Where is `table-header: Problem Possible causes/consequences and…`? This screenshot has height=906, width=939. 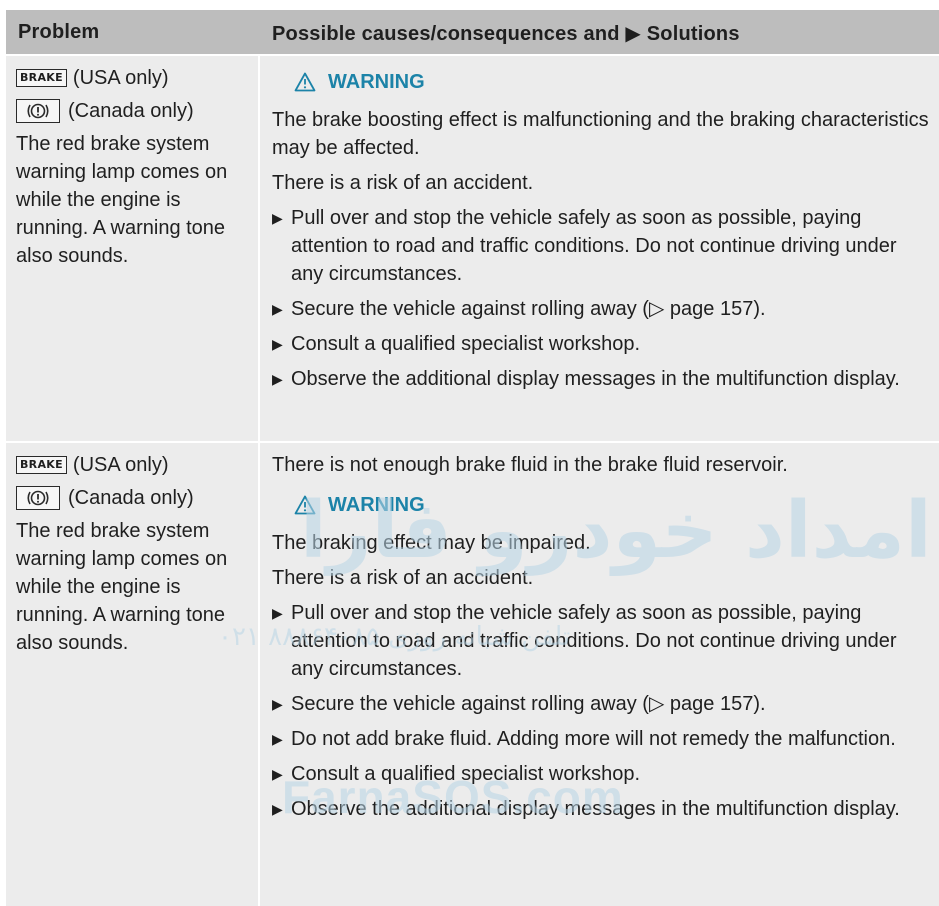
table-header: Problem Possible causes/consequences and… is located at coordinates (472, 32).